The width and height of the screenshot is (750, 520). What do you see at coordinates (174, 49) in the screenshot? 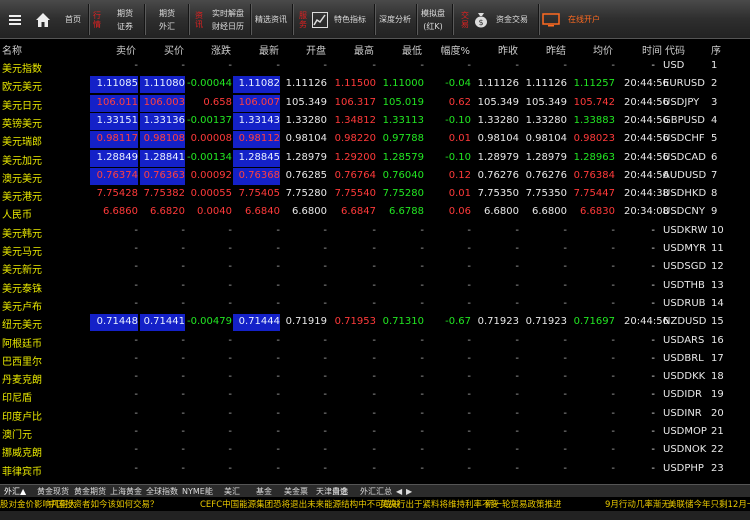
I see `column-header: 买价` at bounding box center [174, 49].